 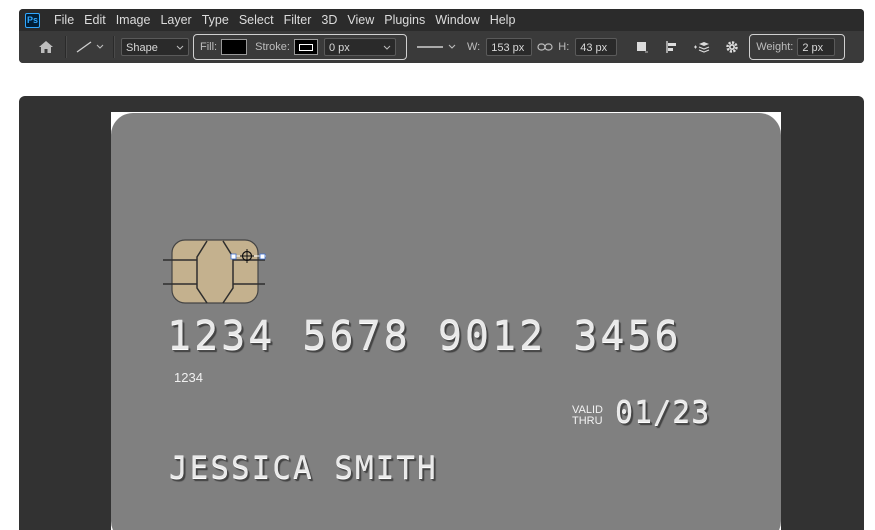 I want to click on fill-label: Fill:, so click(x=209, y=47).